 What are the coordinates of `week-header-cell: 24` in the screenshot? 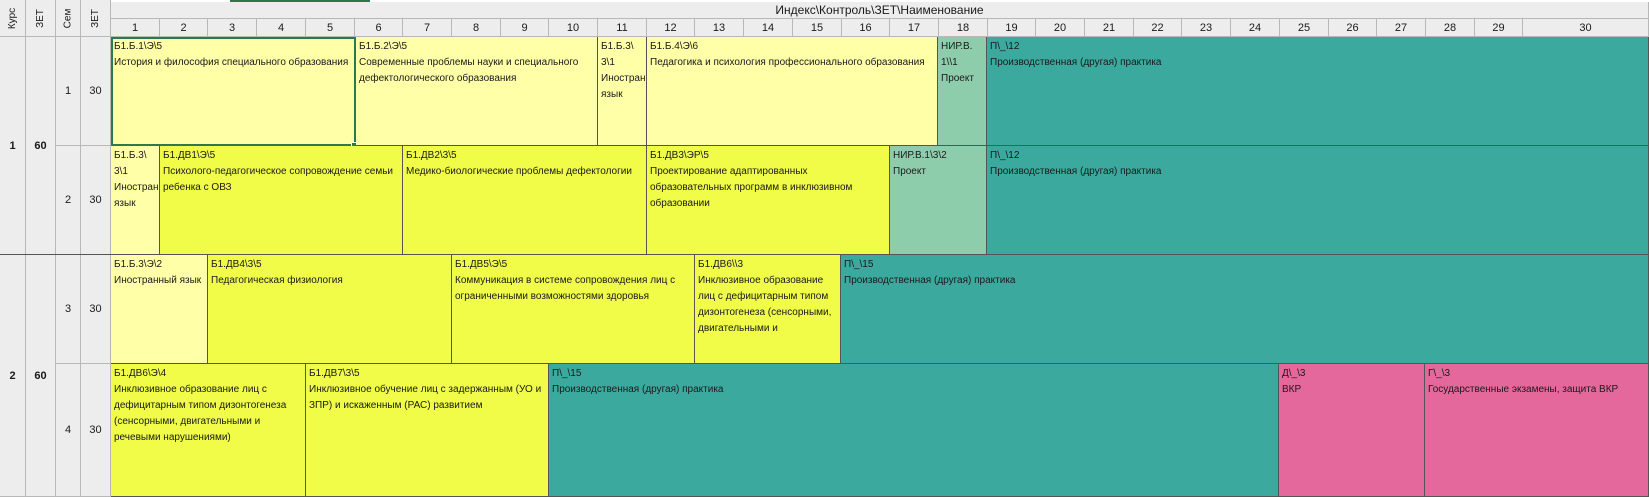 It's located at (1255, 28).